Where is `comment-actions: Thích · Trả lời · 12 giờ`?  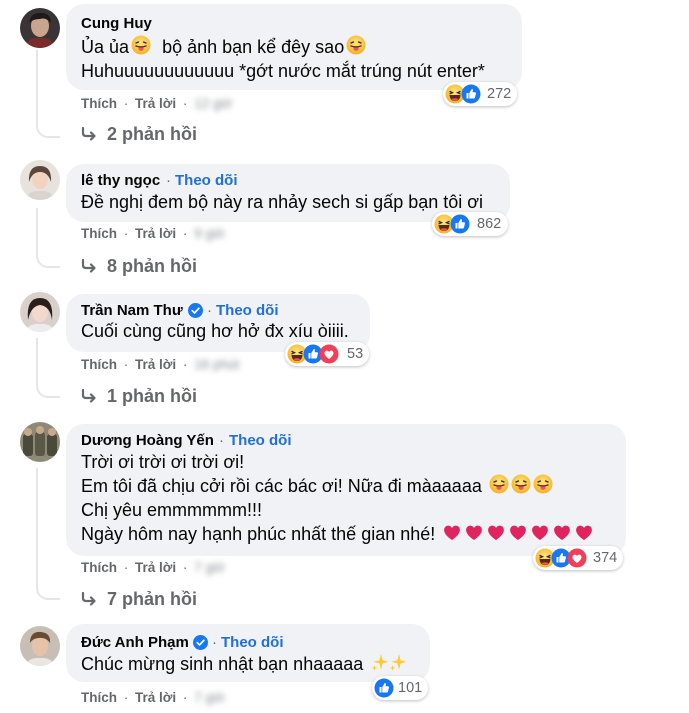 comment-actions: Thích · Trả lời · 12 giờ is located at coordinates (156, 104).